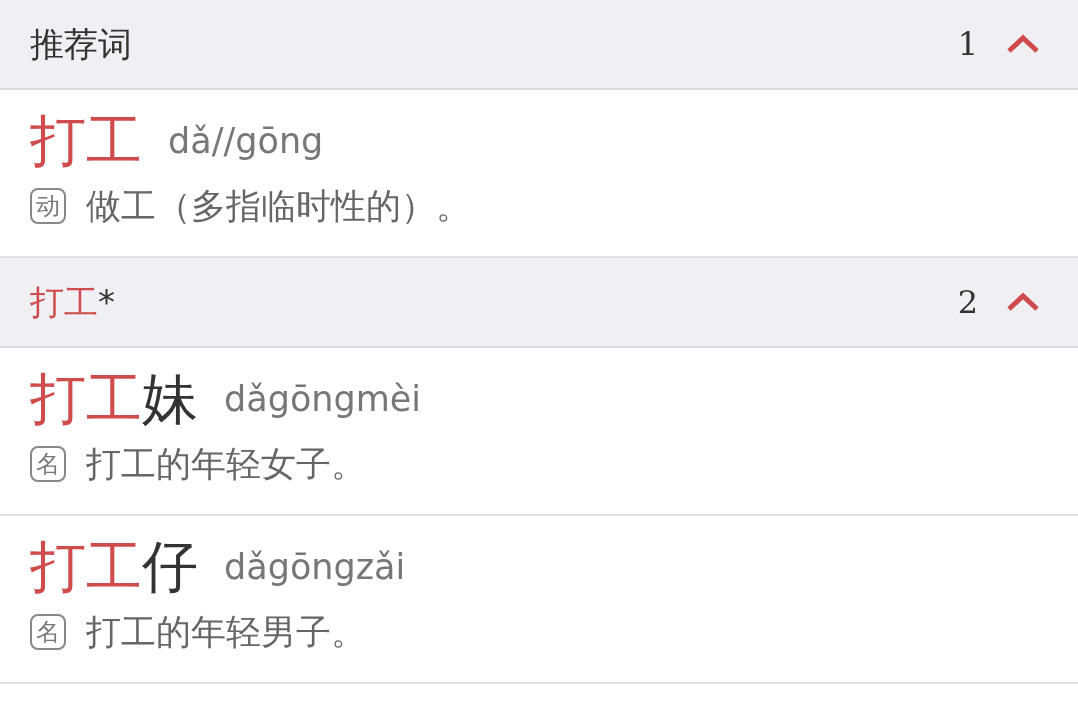 This screenshot has width=1078, height=705. I want to click on result-count: 1, so click(967, 44).